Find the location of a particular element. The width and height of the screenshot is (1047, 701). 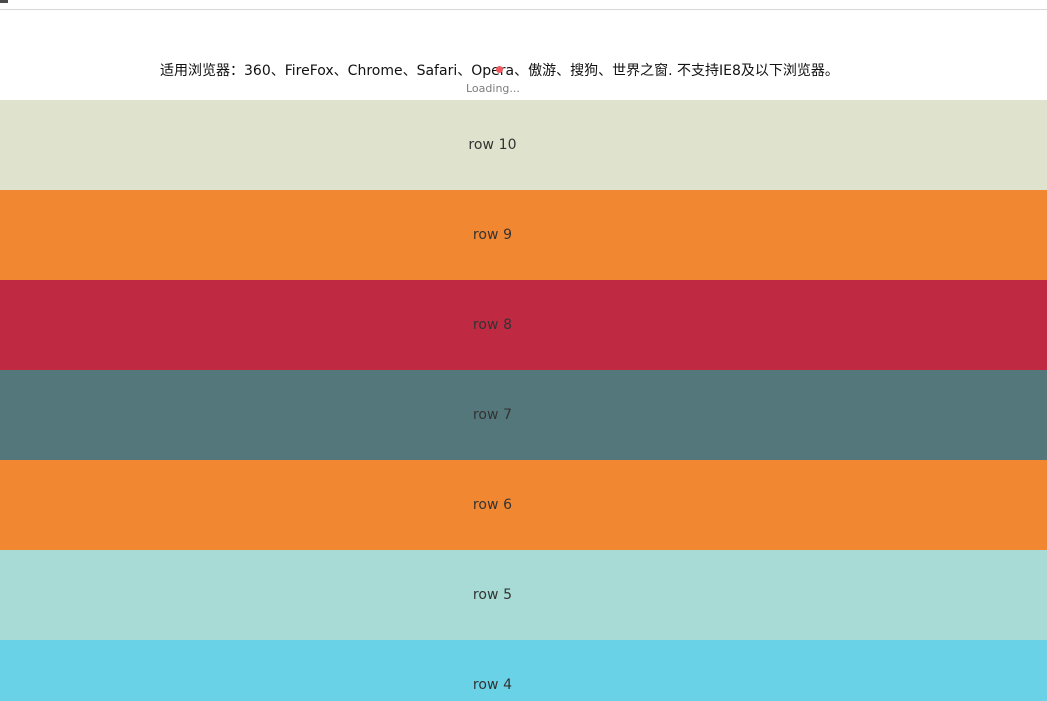

row-label: row 6 is located at coordinates (492, 505).